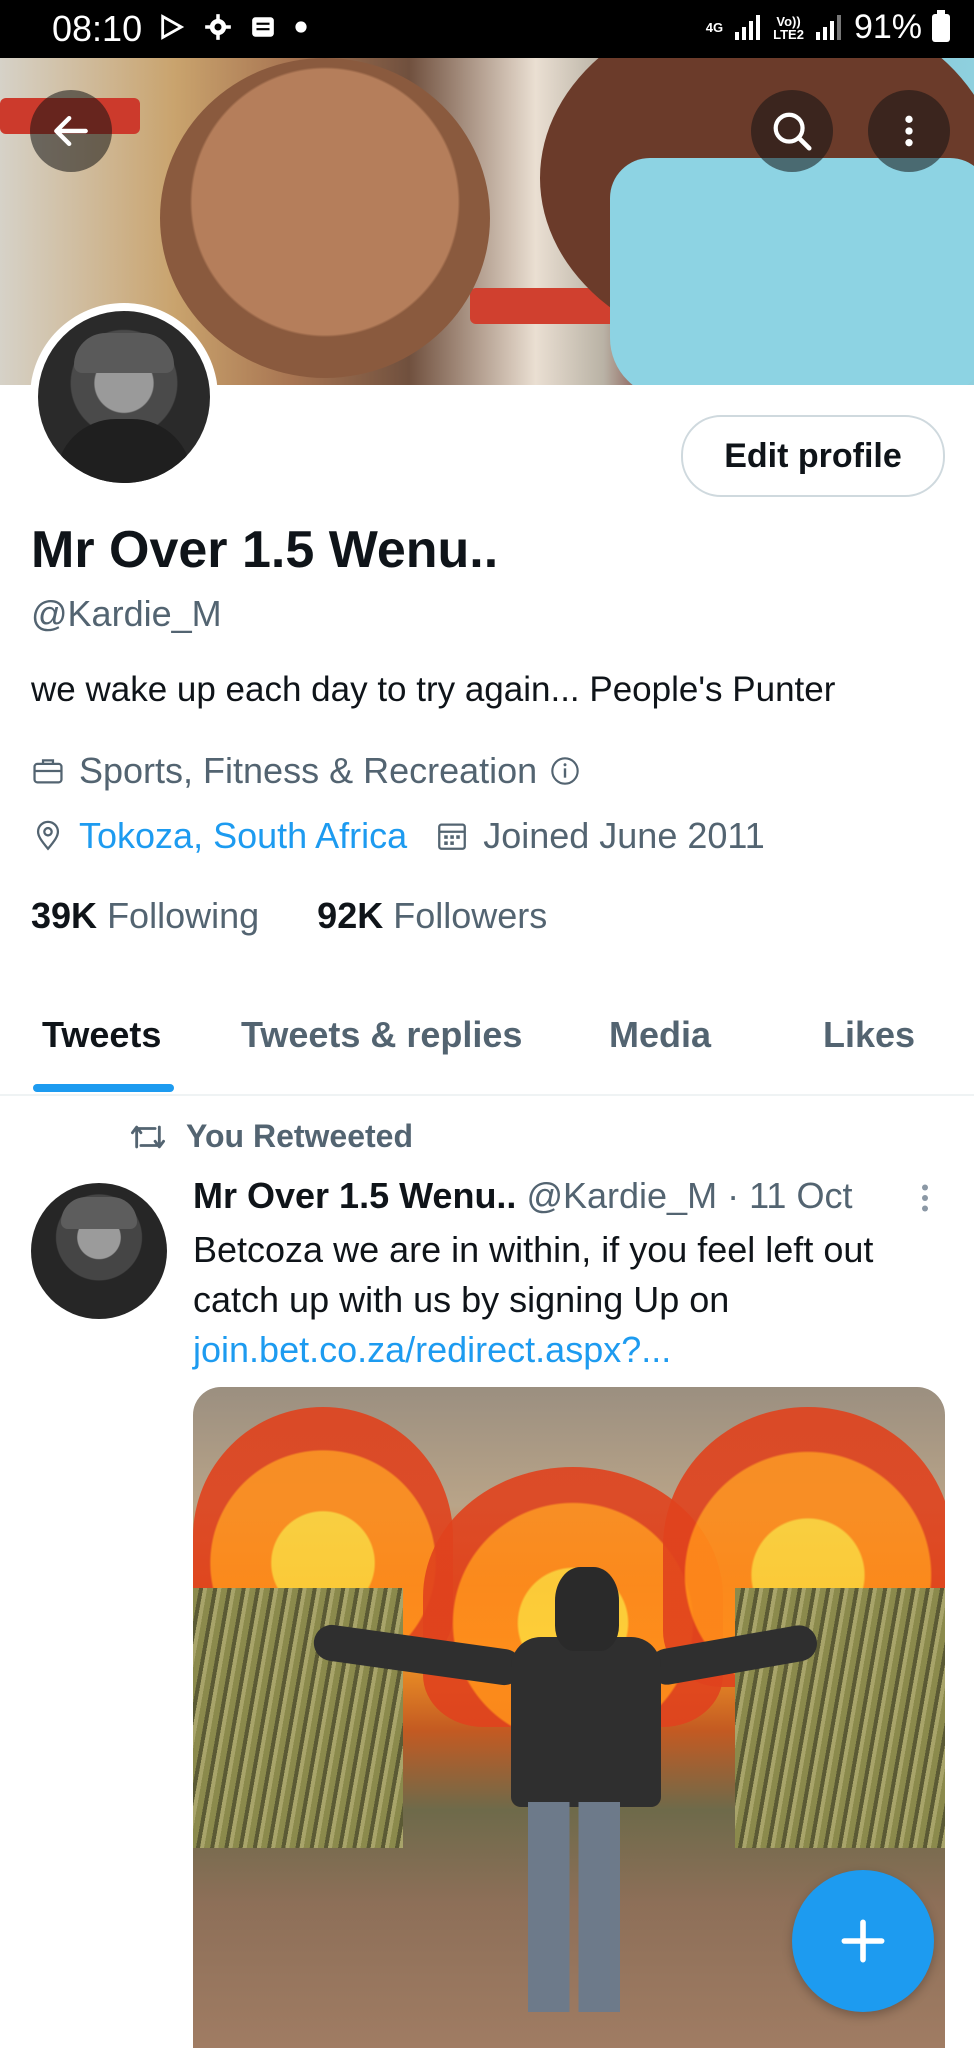  What do you see at coordinates (941, 25) in the screenshot?
I see `battery-icon` at bounding box center [941, 25].